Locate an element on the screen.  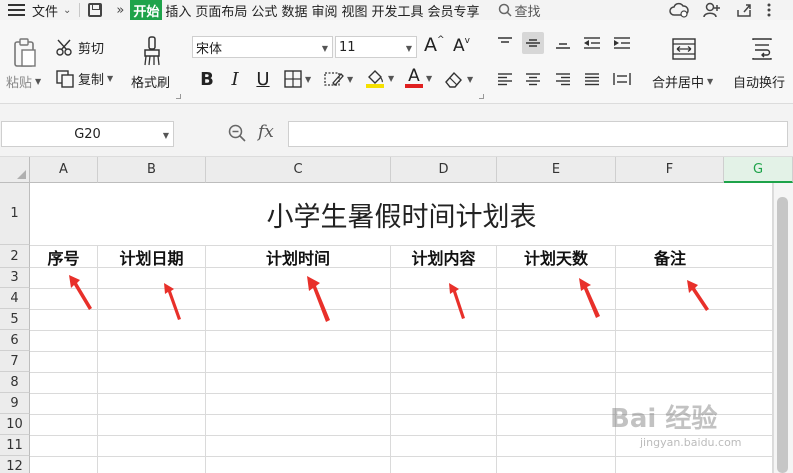
chevron-down-icon: ⌄ is located at coordinates (67, 10).